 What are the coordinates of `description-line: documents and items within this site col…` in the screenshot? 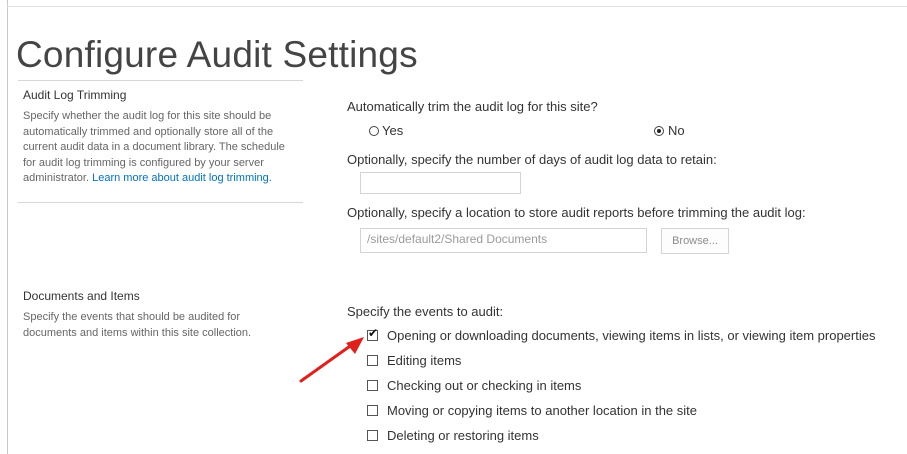 It's located at (137, 332).